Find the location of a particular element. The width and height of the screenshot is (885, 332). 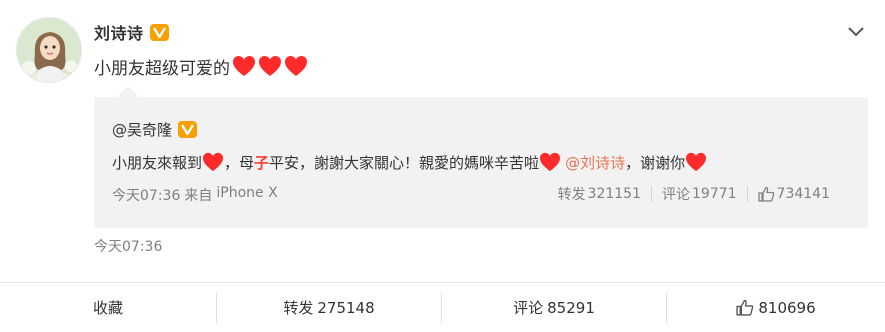

repost-actions: 转发 321151 评论 19771 734141 is located at coordinates (694, 194).